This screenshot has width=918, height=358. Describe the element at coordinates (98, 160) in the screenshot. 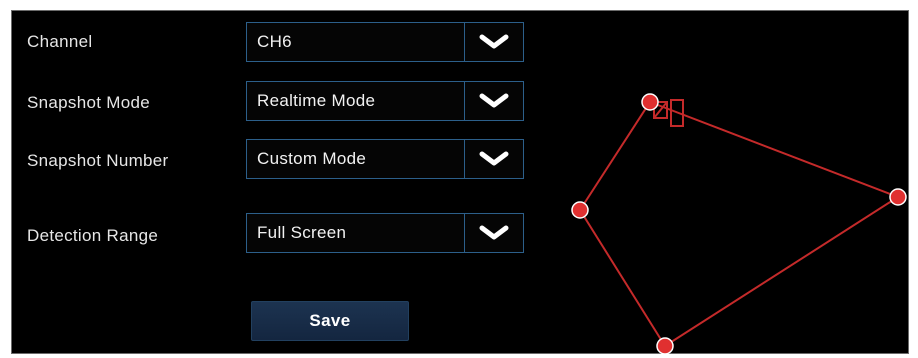

I see `snapshot-number-label: Snapshot Number` at that location.